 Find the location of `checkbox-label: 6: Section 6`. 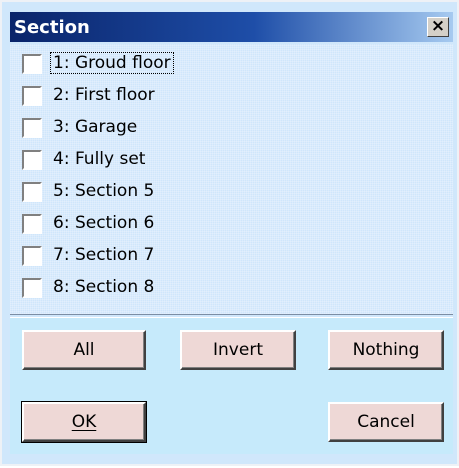

checkbox-label: 6: Section 6 is located at coordinates (103, 223).